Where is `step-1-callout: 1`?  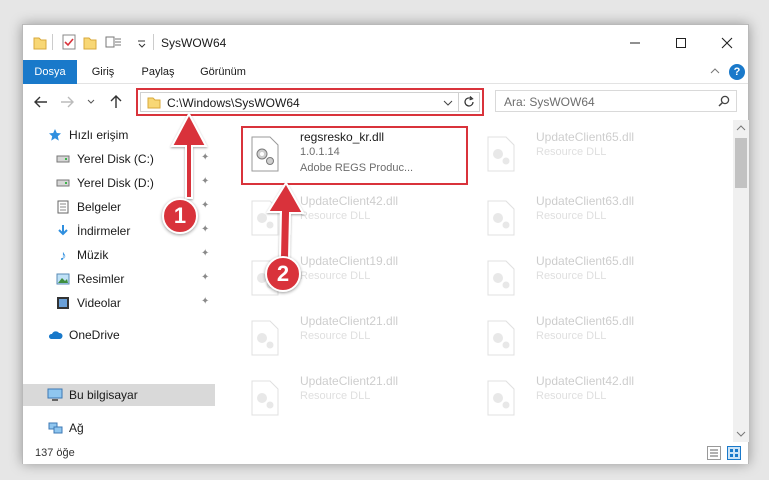
step-1-callout: 1 is located at coordinates (180, 216).